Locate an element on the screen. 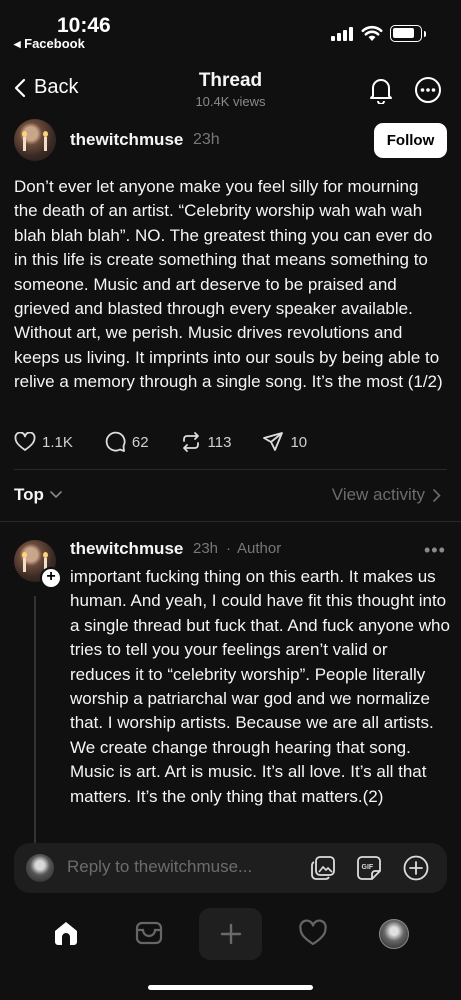 Image resolution: width=461 pixels, height=1000 pixels. add-circle-icon is located at coordinates (416, 868).